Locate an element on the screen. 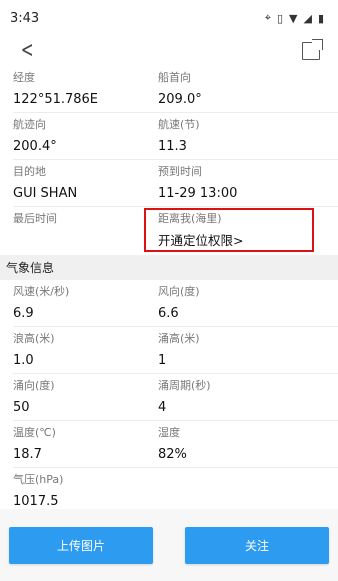  info-cell: 航迹向 200.4° is located at coordinates (85, 136).